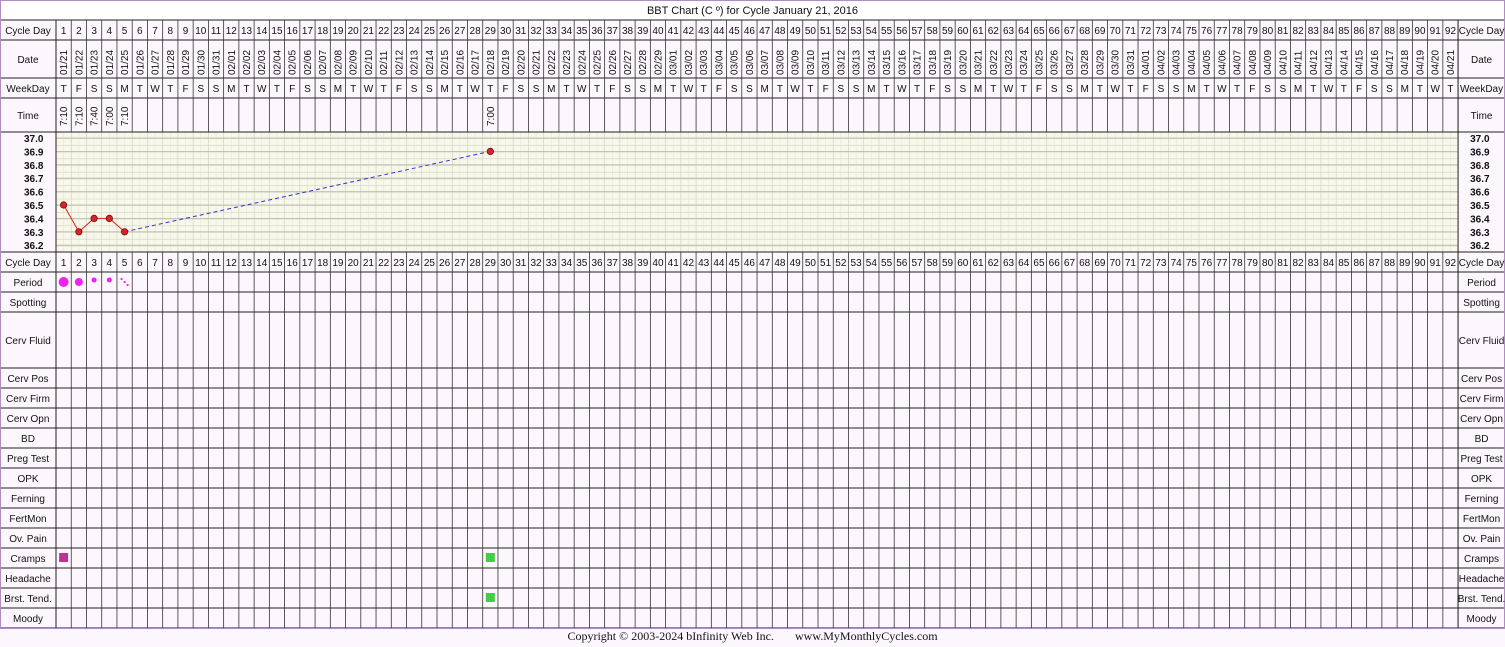  Describe the element at coordinates (232, 31) in the screenshot. I see `cycle-day-number: 12` at that location.